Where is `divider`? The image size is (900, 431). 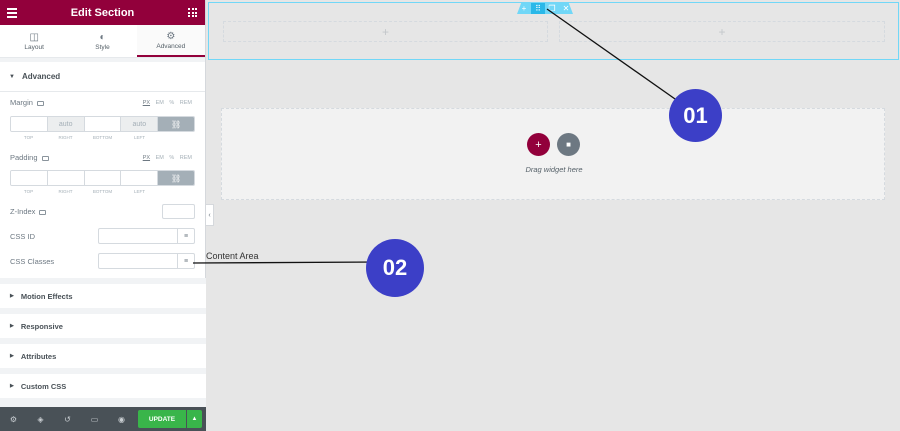
divider is located at coordinates (102, 91).